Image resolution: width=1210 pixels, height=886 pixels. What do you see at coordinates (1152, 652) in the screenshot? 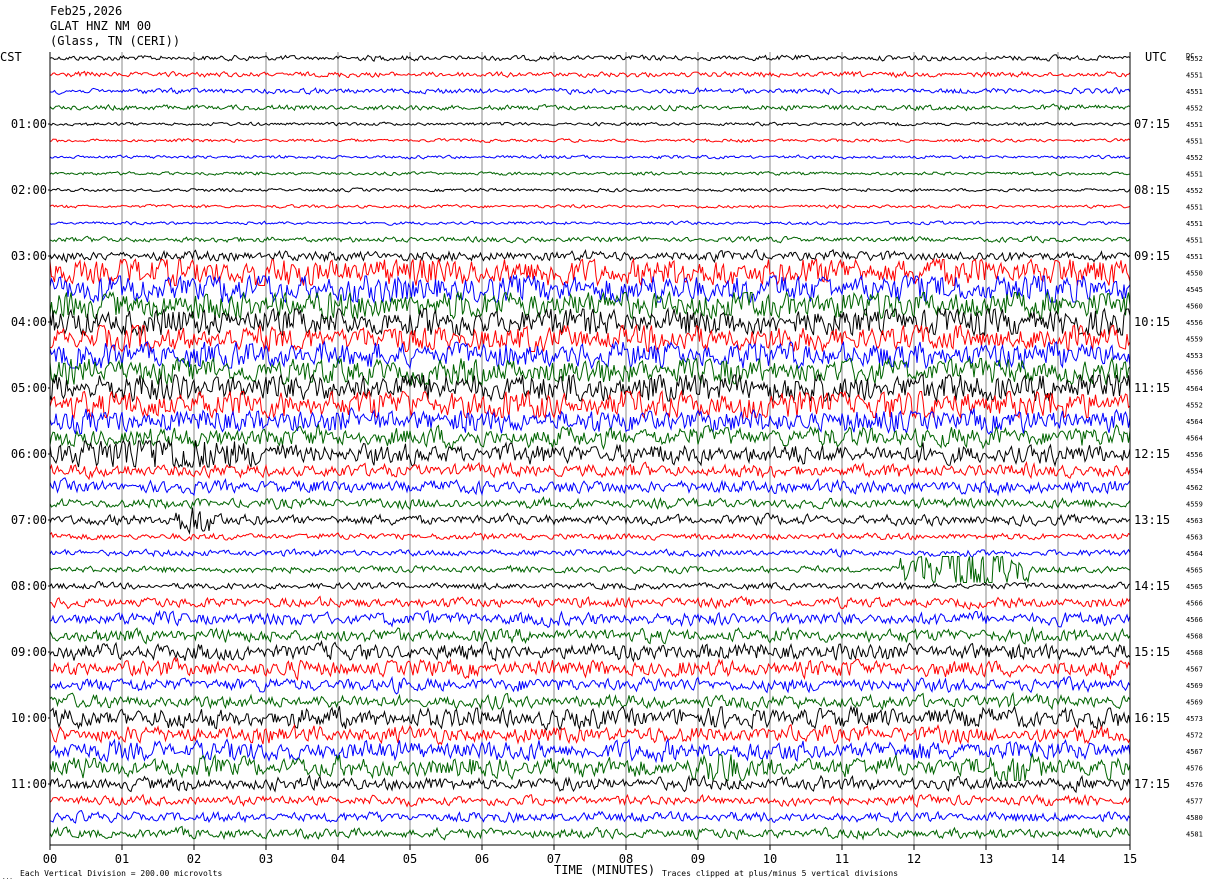
I see `right-time-label: 15:15` at bounding box center [1152, 652].